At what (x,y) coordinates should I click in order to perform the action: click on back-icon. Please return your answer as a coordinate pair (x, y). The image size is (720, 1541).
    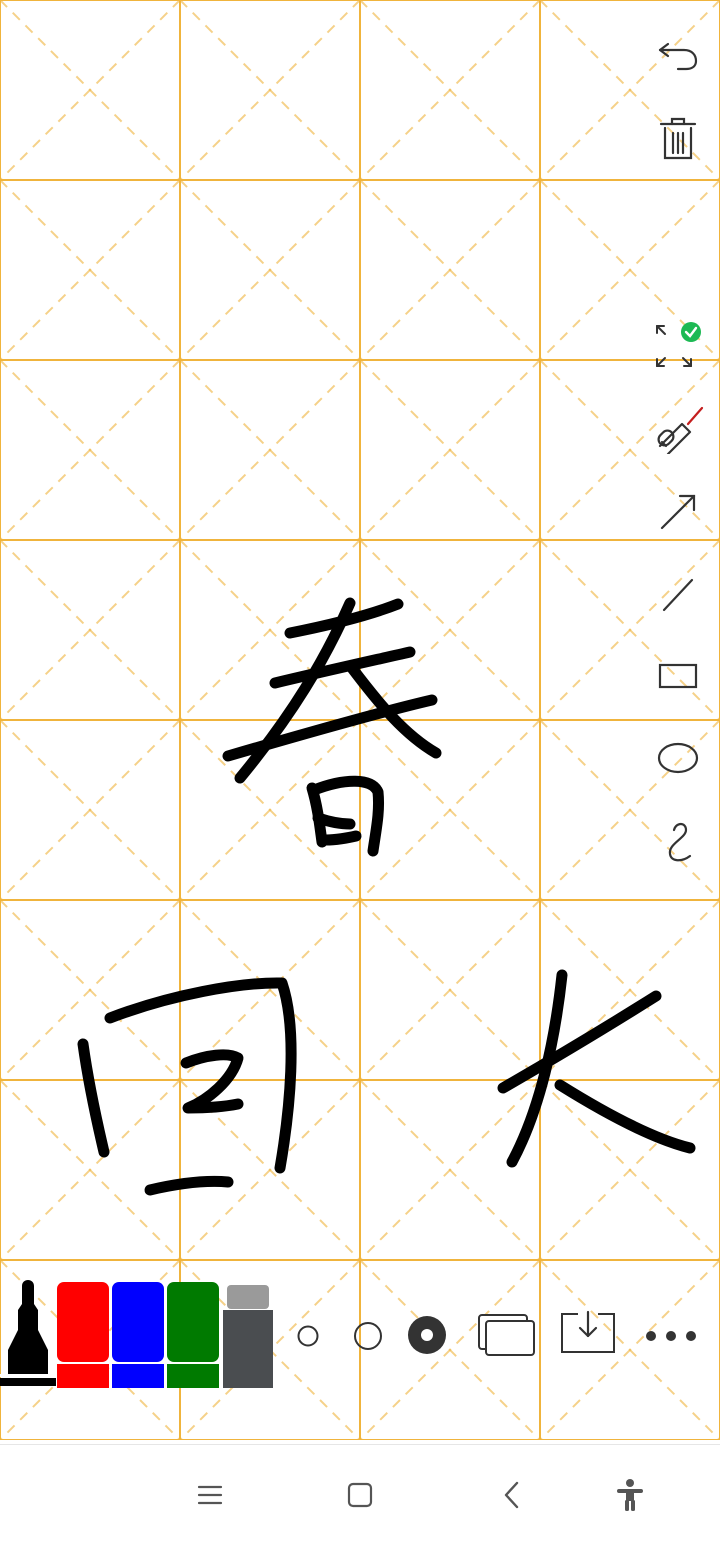
    Looking at the image, I should click on (511, 1495).